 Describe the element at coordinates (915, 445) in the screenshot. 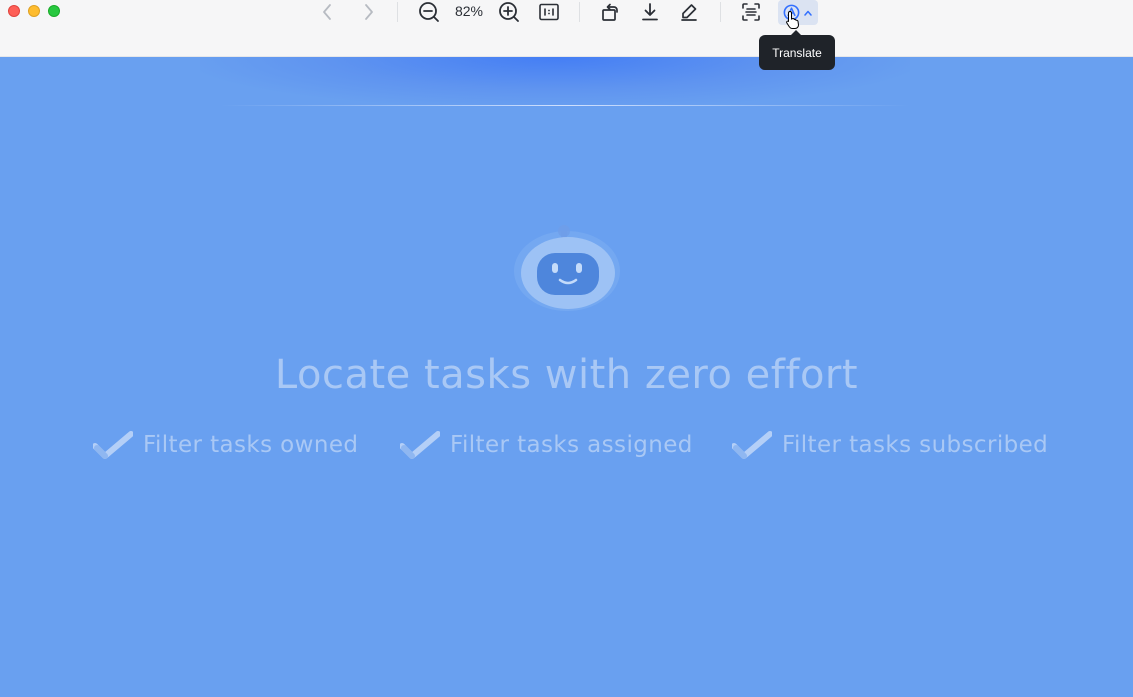

I see `feature-label: Filter tasks subscribed` at that location.